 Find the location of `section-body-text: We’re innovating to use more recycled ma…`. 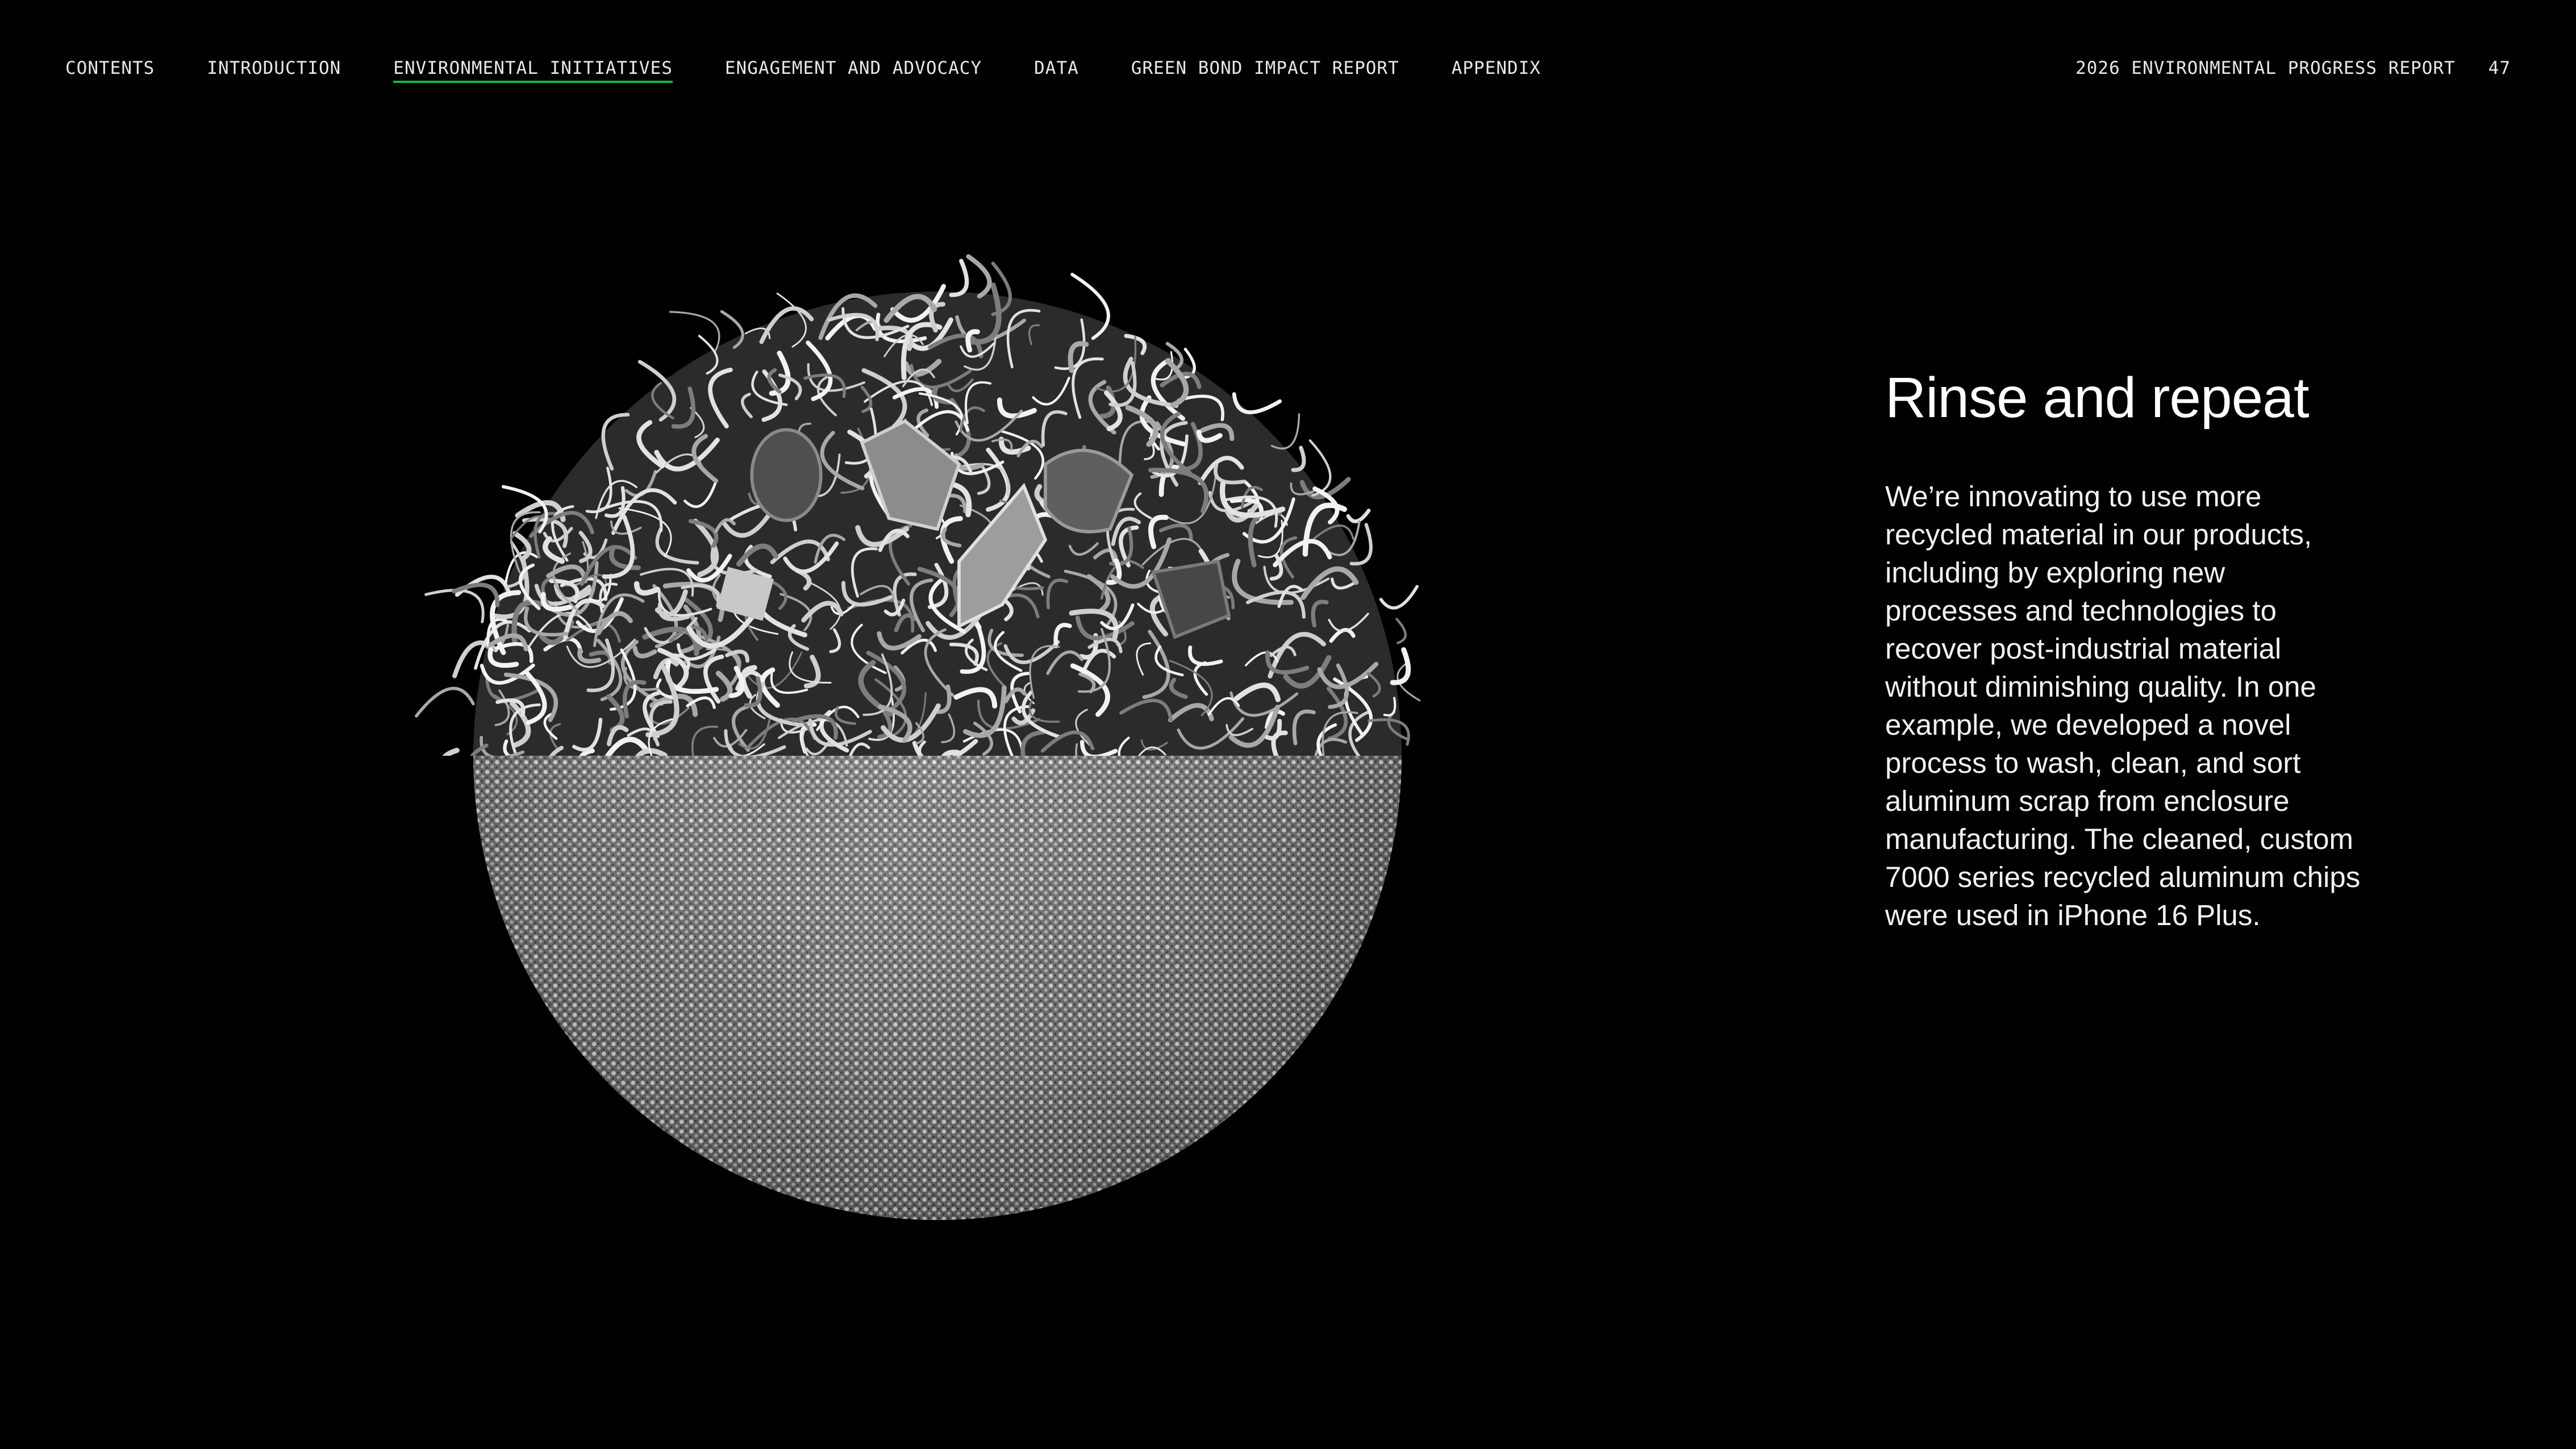

section-body-text: We’re innovating to use more recycled ma… is located at coordinates (2123, 705).